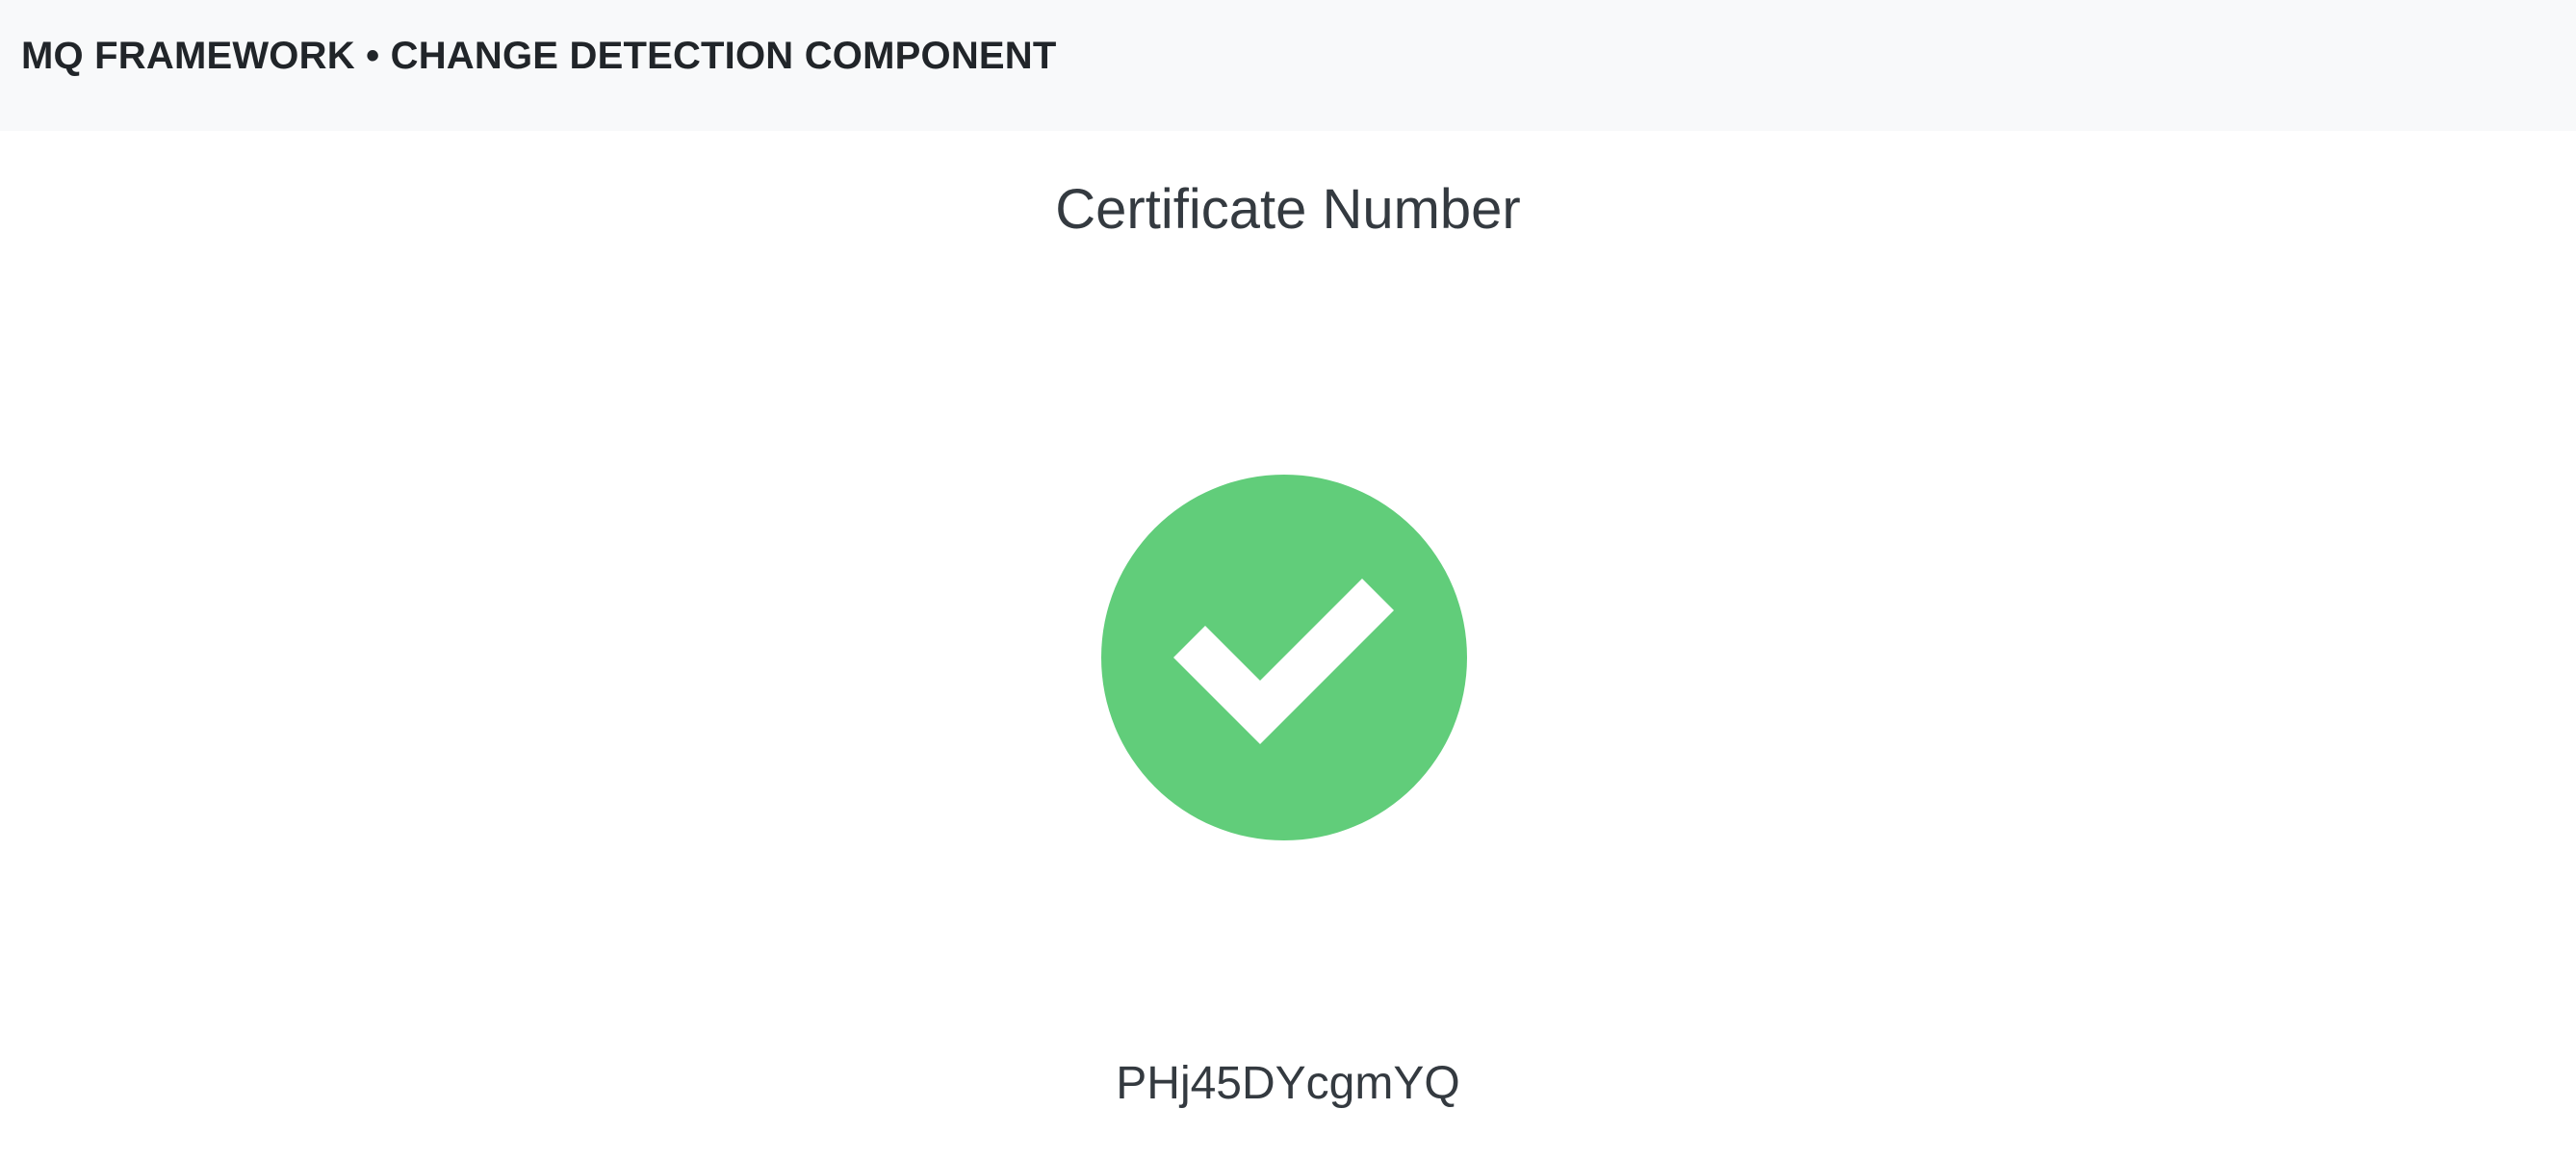 The width and height of the screenshot is (2576, 1161). Describe the element at coordinates (1288, 1084) in the screenshot. I see `certificate-number: PHj45DYcgmYQ` at that location.